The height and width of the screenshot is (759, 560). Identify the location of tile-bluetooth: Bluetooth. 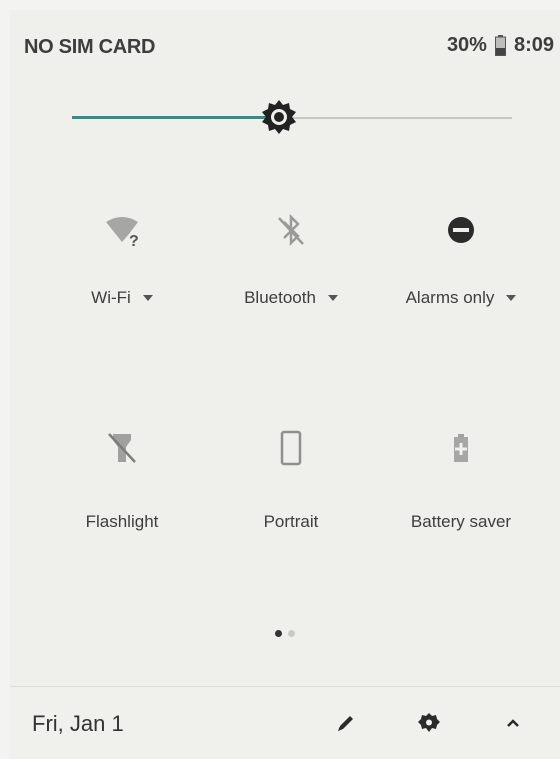
(291, 259).